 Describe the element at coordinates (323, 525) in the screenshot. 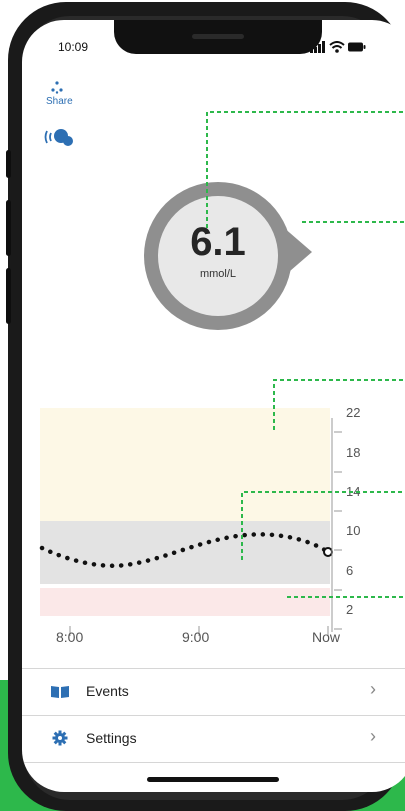

I see `annotation-trace` at that location.